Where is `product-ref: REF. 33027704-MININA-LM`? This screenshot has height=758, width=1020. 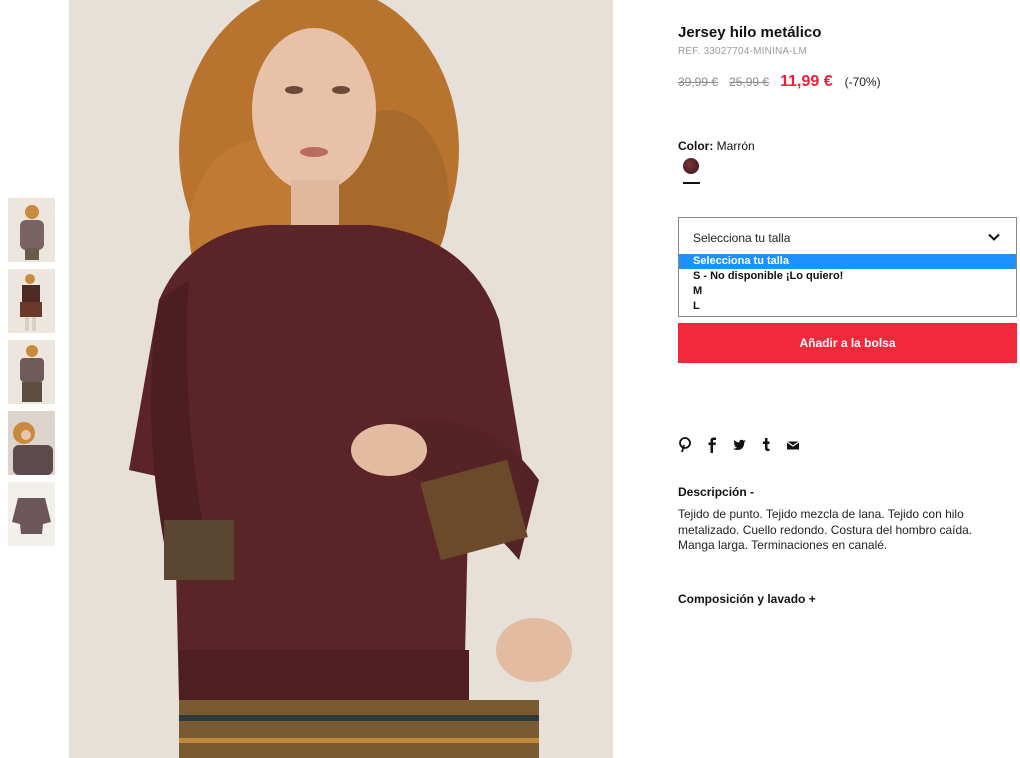
product-ref: REF. 33027704-MININA-LM is located at coordinates (743, 51).